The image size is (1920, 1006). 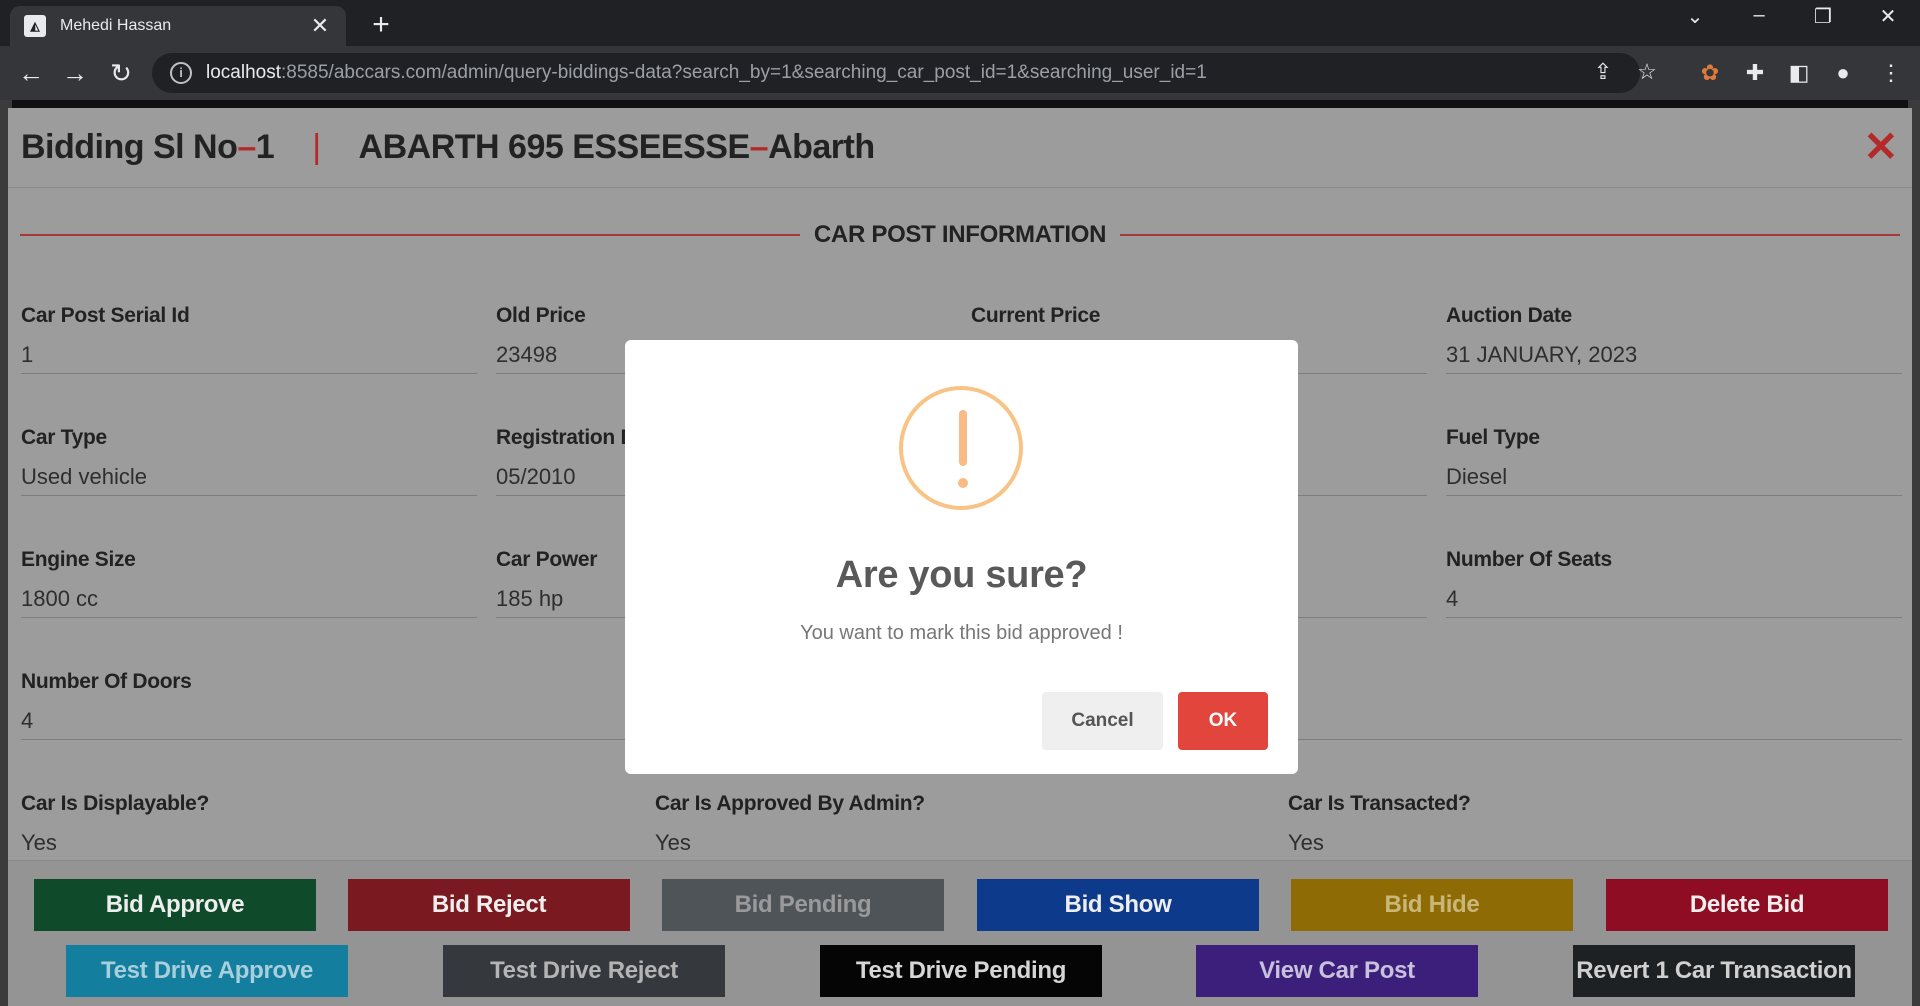 I want to click on car-name: ABARTH 695 ESSEESSE, so click(x=554, y=147).